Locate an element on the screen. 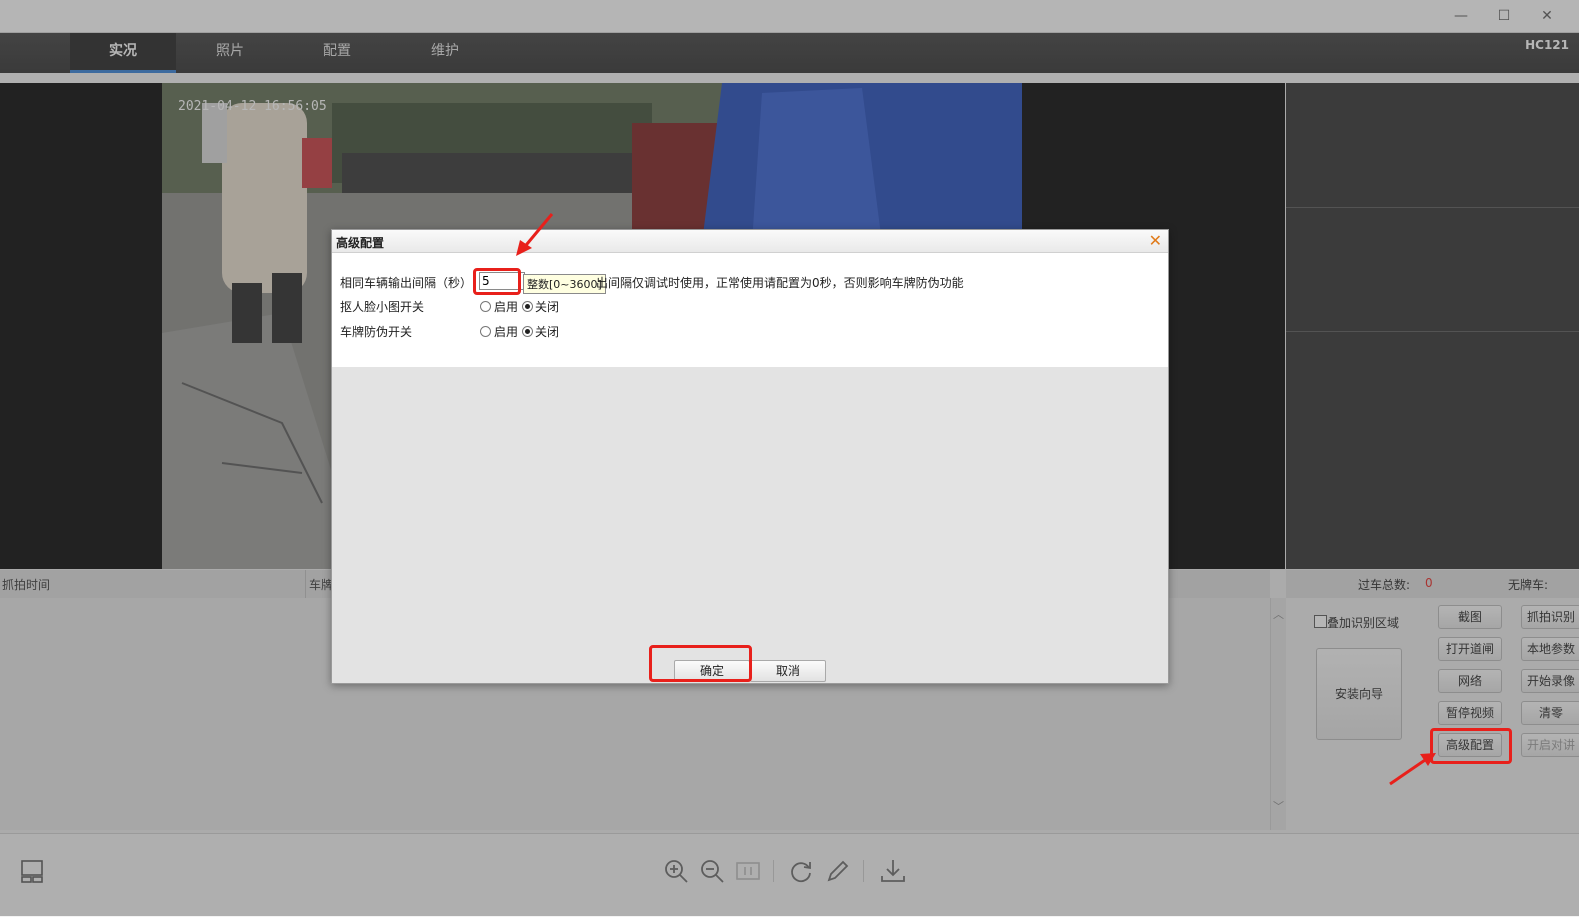 This screenshot has width=1579, height=917. face-crop-enable-label: 启用 is located at coordinates (506, 307).